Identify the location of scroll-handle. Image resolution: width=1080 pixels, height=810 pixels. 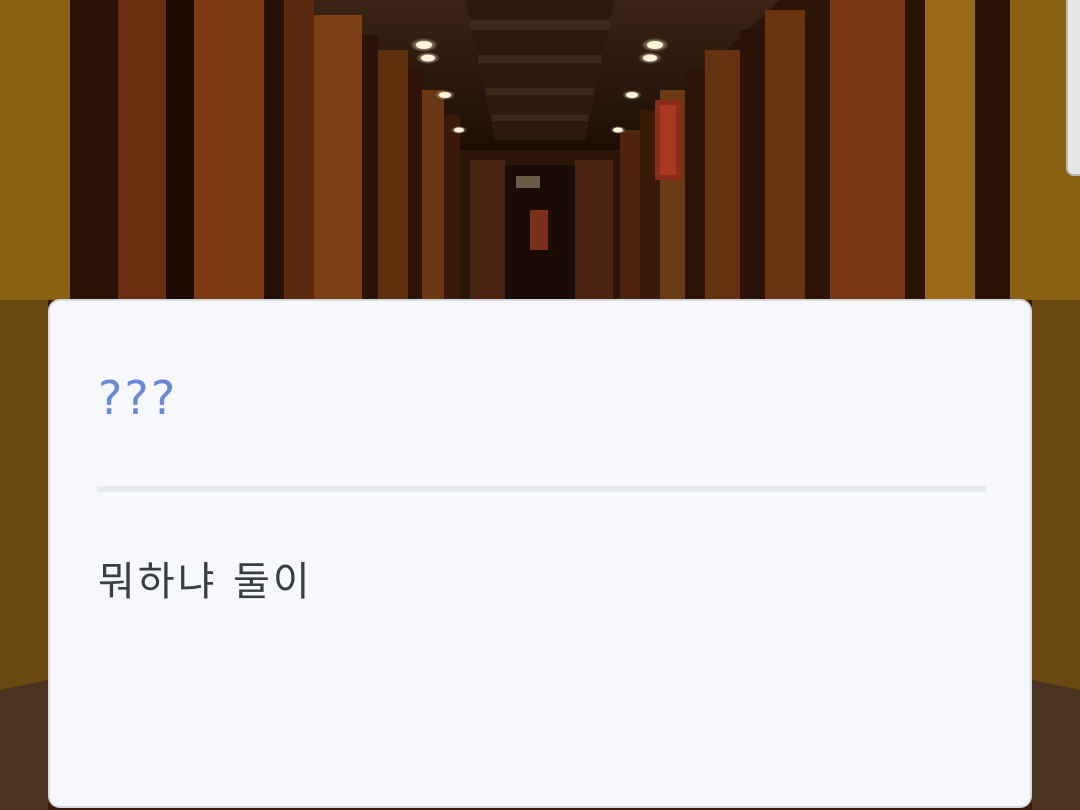
(1073, 88).